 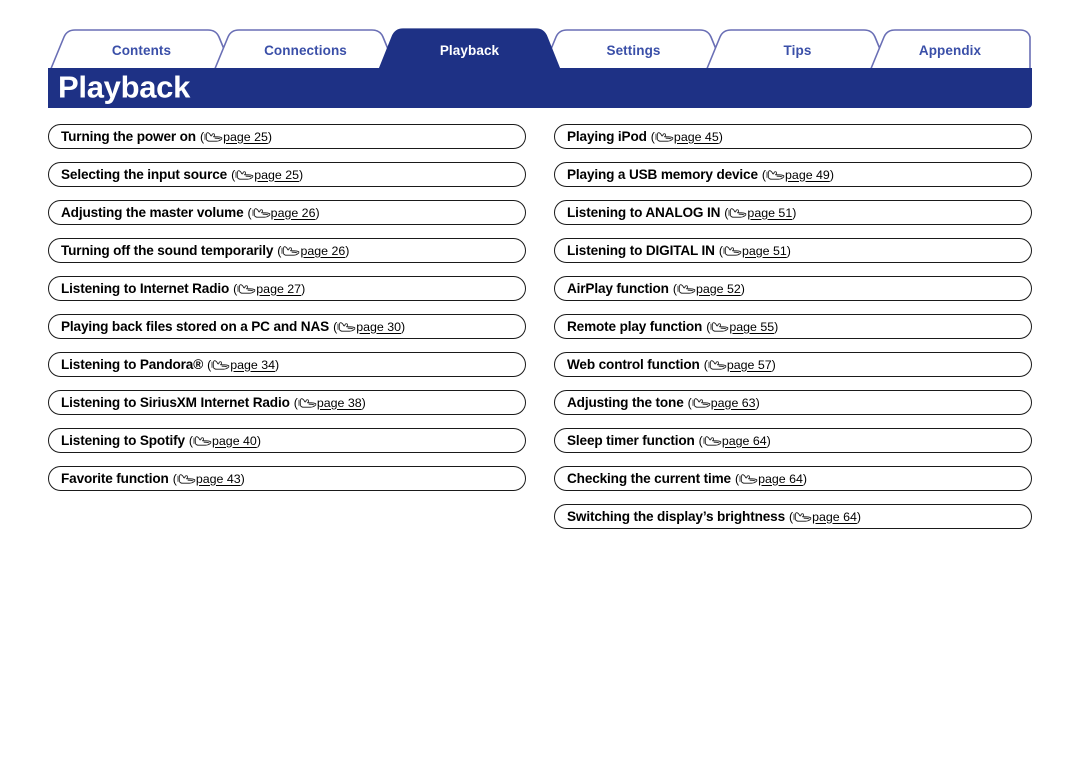 I want to click on link-box: Sleep timer function ( page 64), so click(x=793, y=440).